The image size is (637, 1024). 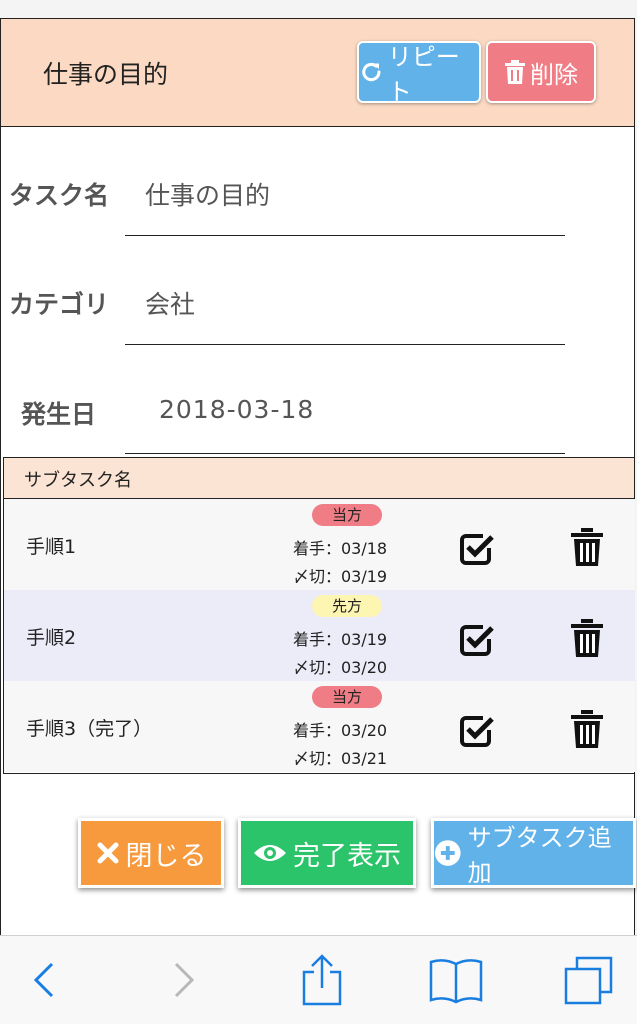 What do you see at coordinates (345, 344) in the screenshot?
I see `category-underline` at bounding box center [345, 344].